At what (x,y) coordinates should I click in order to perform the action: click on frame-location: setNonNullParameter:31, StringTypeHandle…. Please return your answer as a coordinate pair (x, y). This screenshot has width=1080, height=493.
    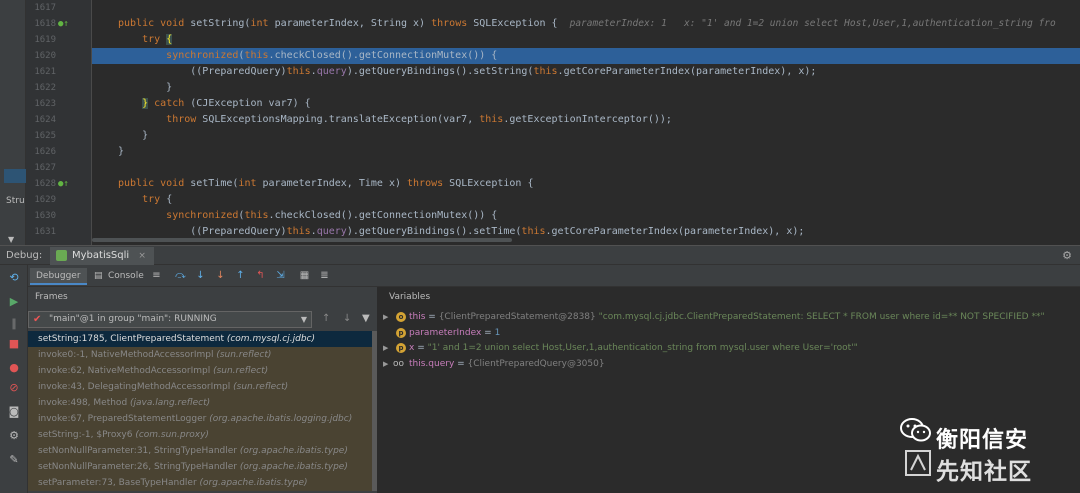
    Looking at the image, I should click on (139, 451).